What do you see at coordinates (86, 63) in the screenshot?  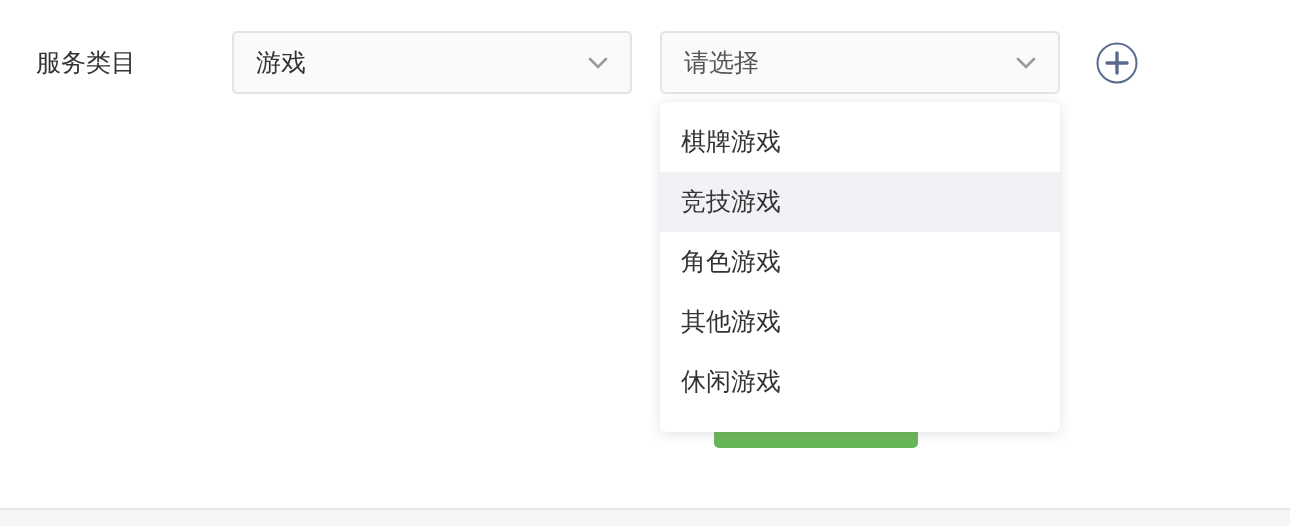 I see `field-label: 服务类目` at bounding box center [86, 63].